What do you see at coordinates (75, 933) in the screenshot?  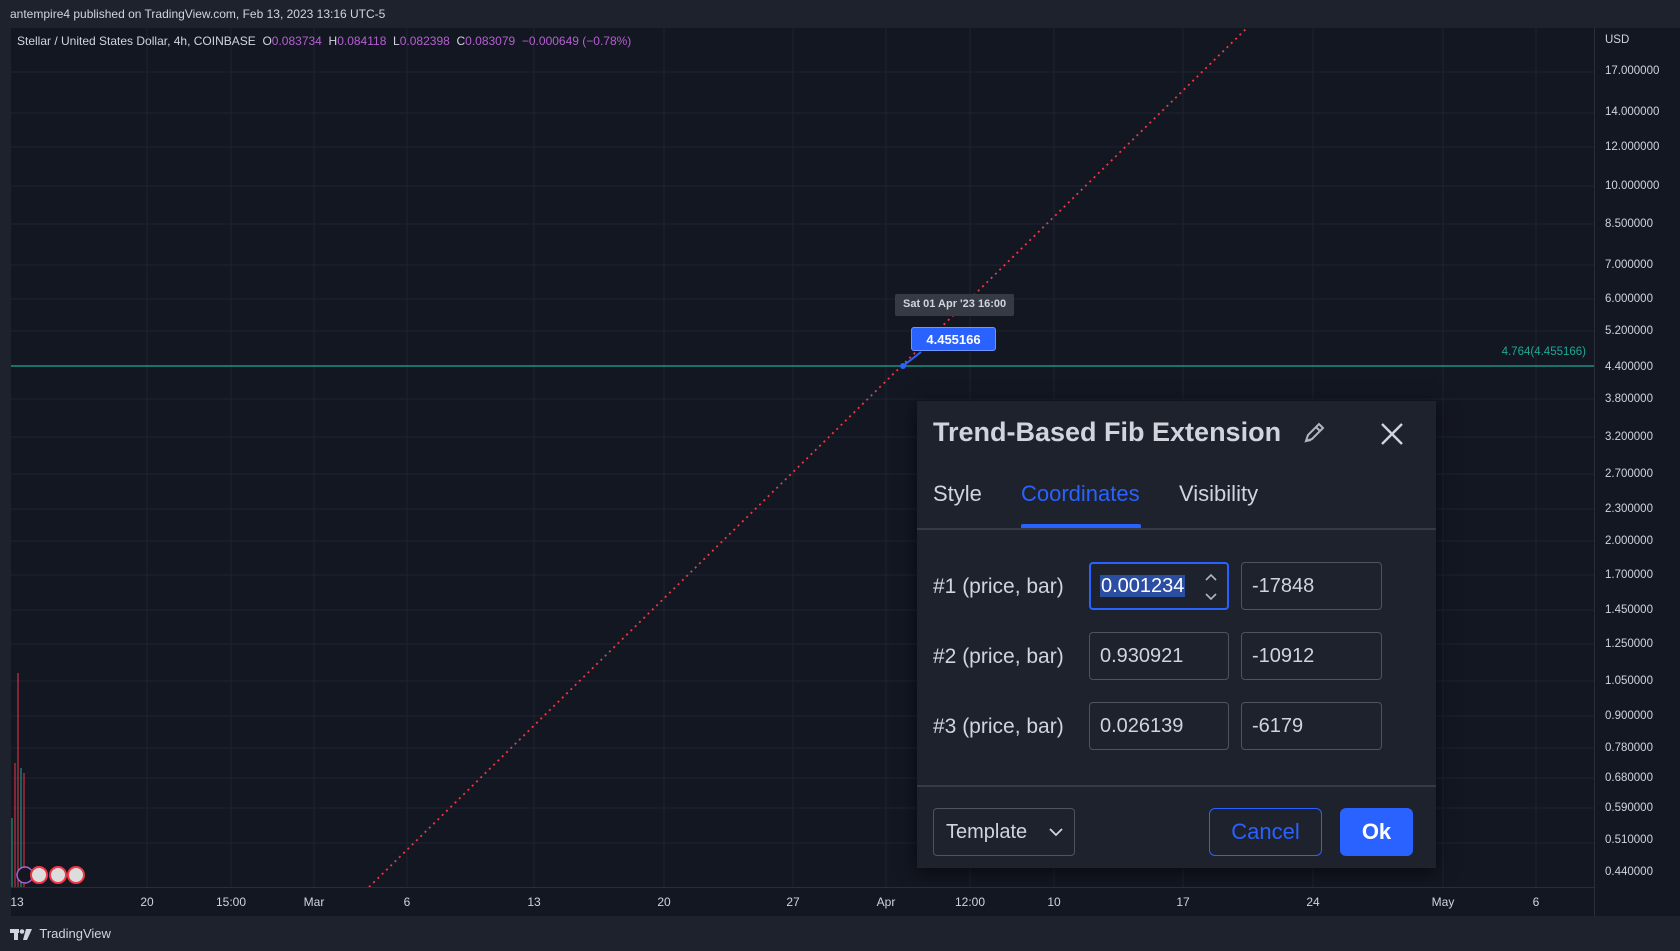 I see `brand-name: TradingView` at bounding box center [75, 933].